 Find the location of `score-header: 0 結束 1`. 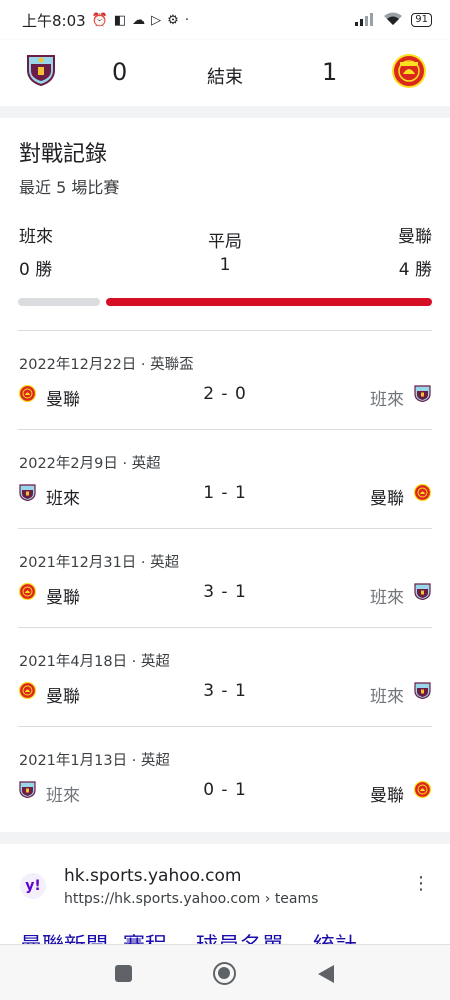

score-header: 0 結束 1 is located at coordinates (225, 73).